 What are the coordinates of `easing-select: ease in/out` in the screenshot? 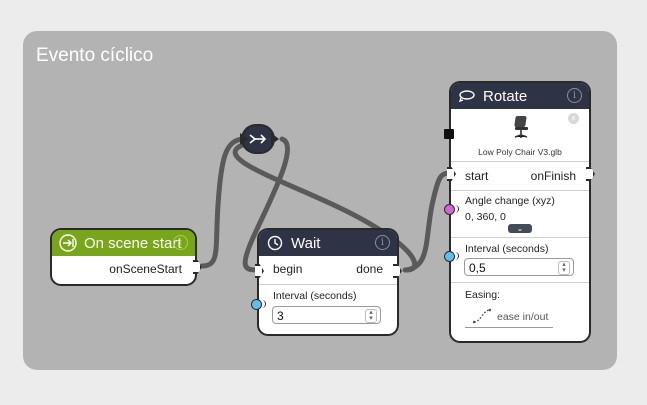 It's located at (509, 316).